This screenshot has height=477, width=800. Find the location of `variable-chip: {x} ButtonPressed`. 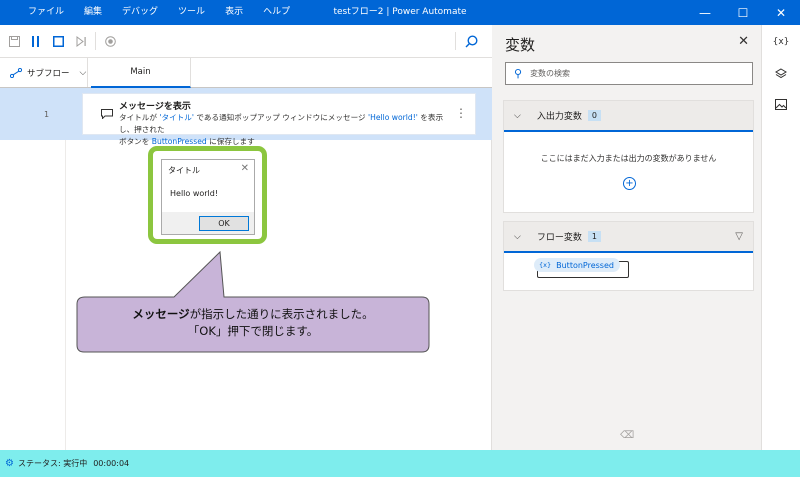

variable-chip: {x} ButtonPressed is located at coordinates (577, 265).